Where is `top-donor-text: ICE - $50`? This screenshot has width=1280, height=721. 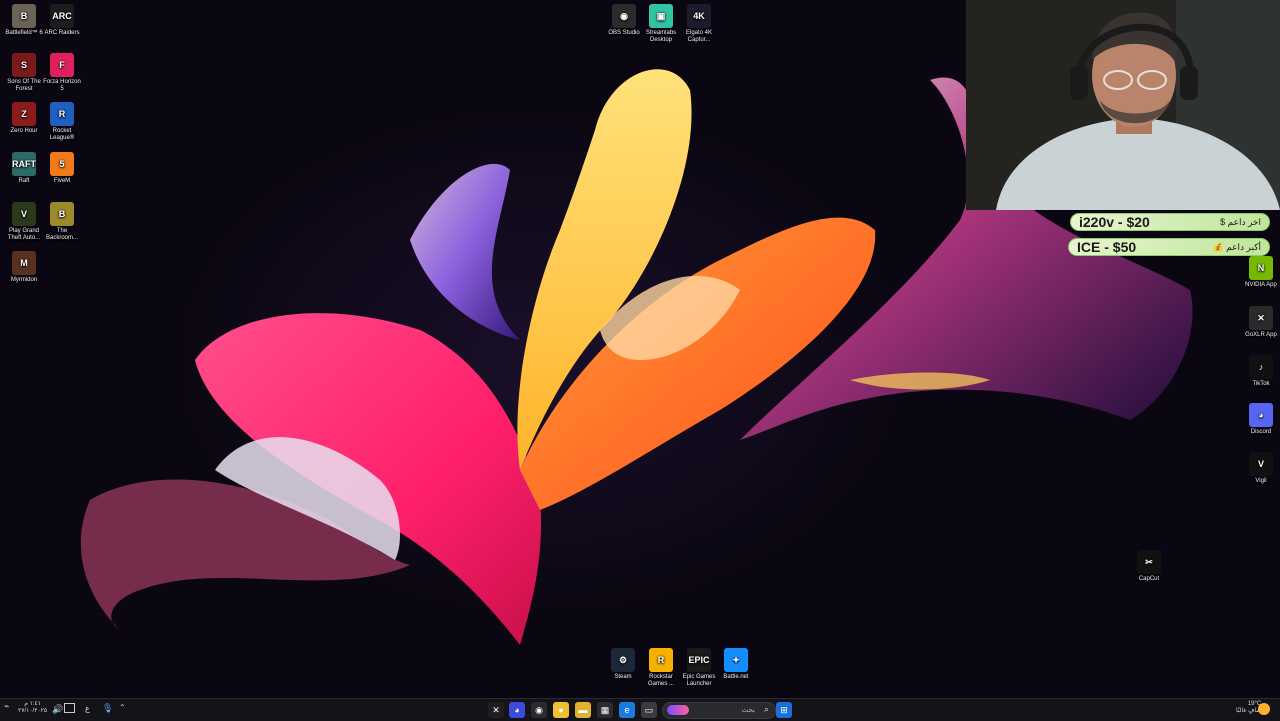
top-donor-text: ICE - $50 is located at coordinates (1107, 247).